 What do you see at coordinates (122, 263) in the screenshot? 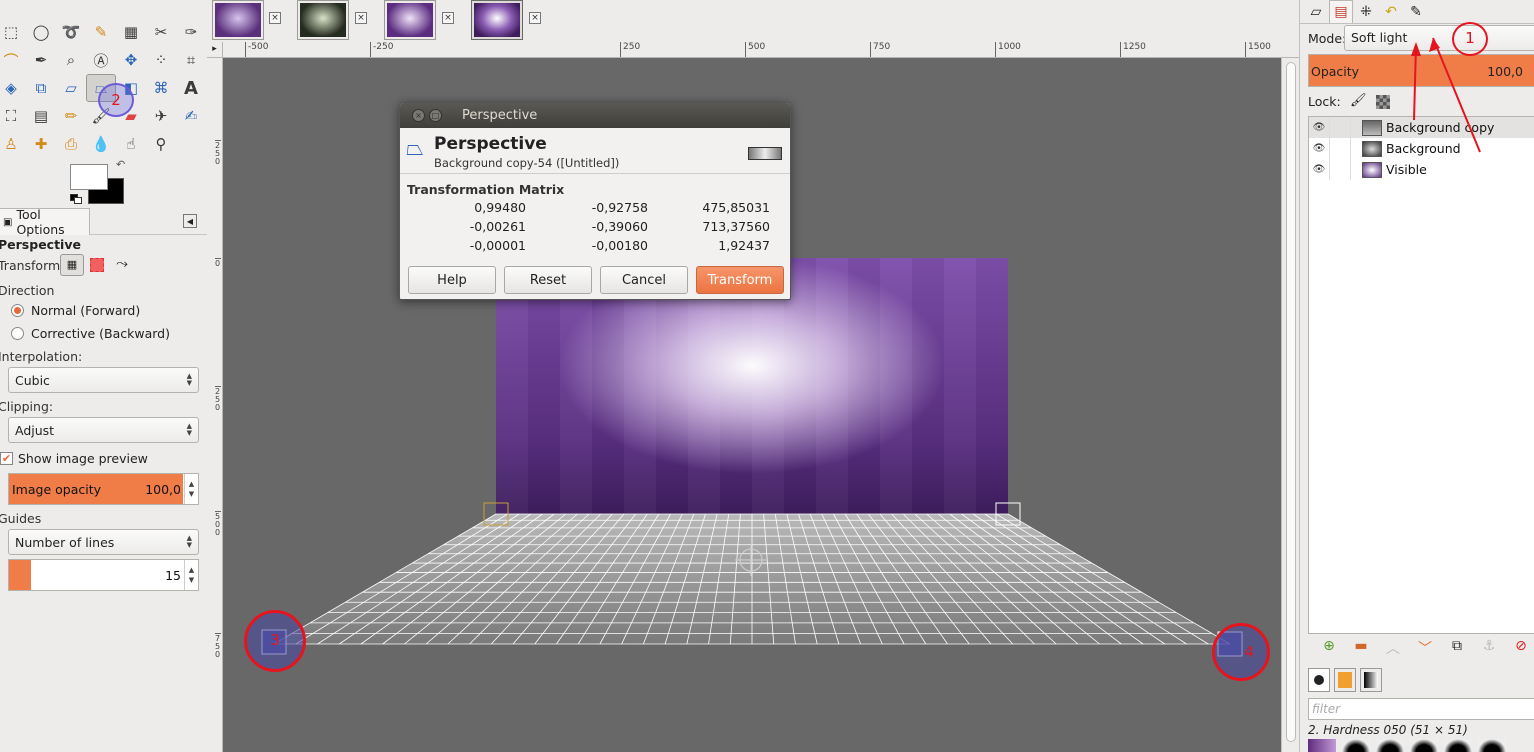
I see `transform-path-icon: ⤳` at bounding box center [122, 263].